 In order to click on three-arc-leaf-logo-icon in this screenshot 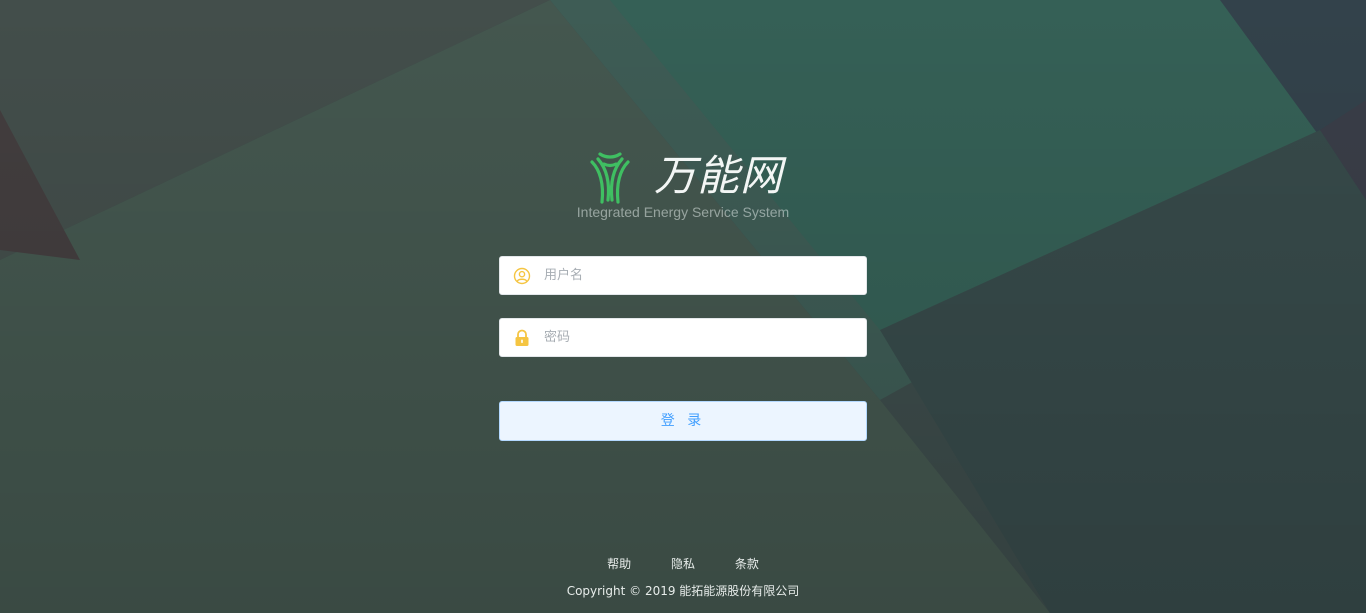, I will do `click(610, 178)`.